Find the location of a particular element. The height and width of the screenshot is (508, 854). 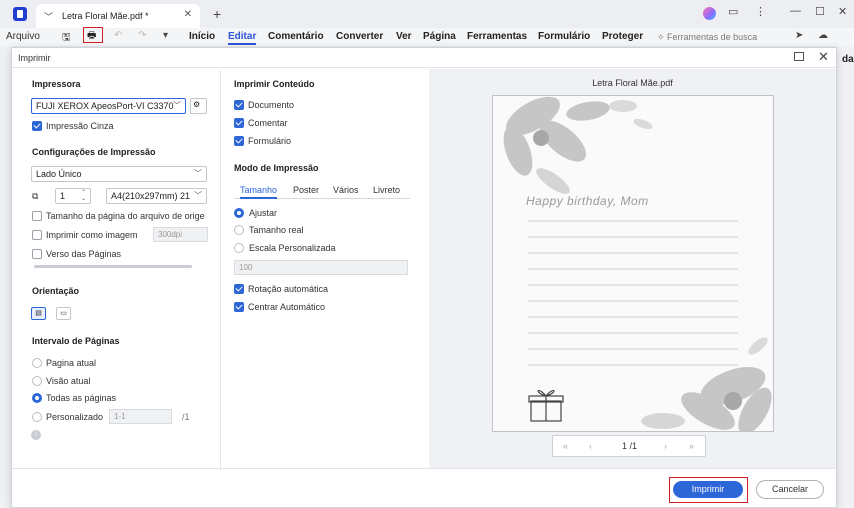

range-all-radio is located at coordinates (37, 398).